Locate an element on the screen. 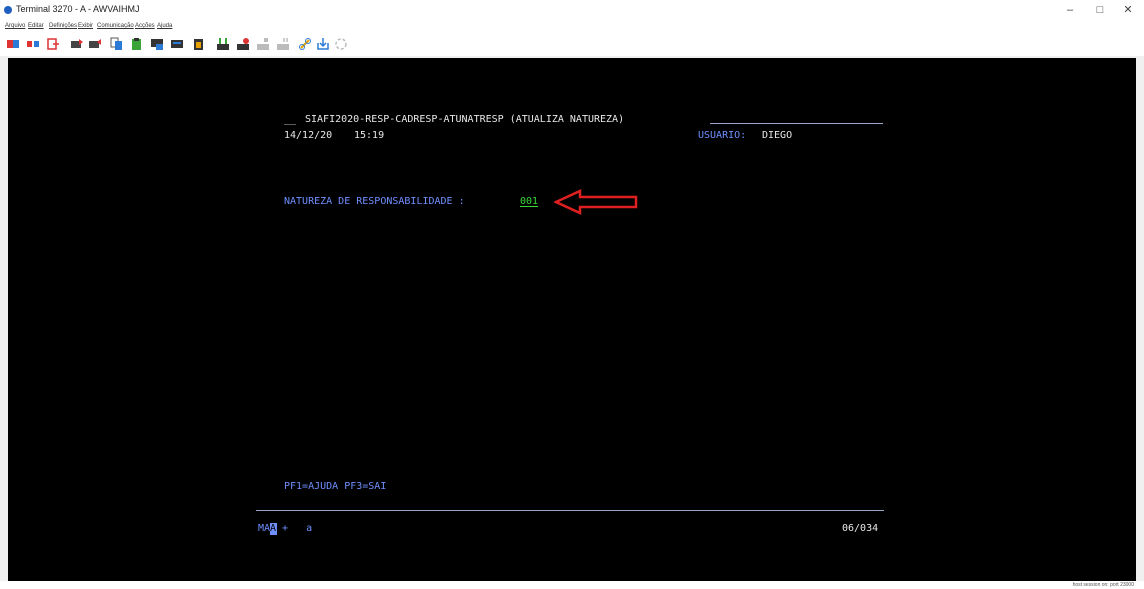 The height and width of the screenshot is (589, 1144). user-value: DIEGO is located at coordinates (777, 135).